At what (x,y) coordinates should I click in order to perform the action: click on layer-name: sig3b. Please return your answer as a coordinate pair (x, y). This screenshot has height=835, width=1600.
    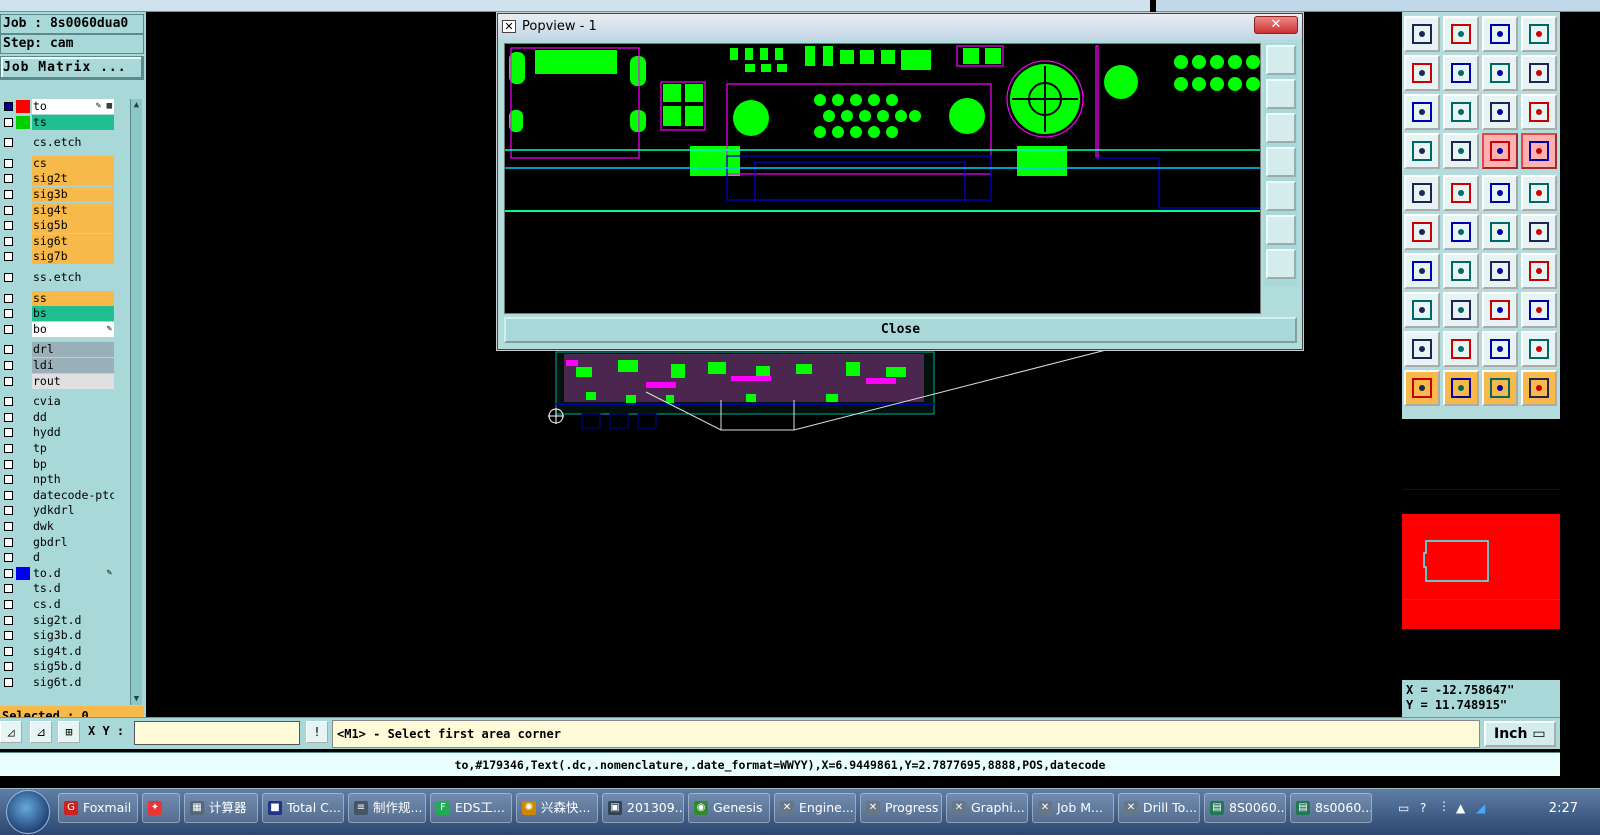
    Looking at the image, I should click on (73, 194).